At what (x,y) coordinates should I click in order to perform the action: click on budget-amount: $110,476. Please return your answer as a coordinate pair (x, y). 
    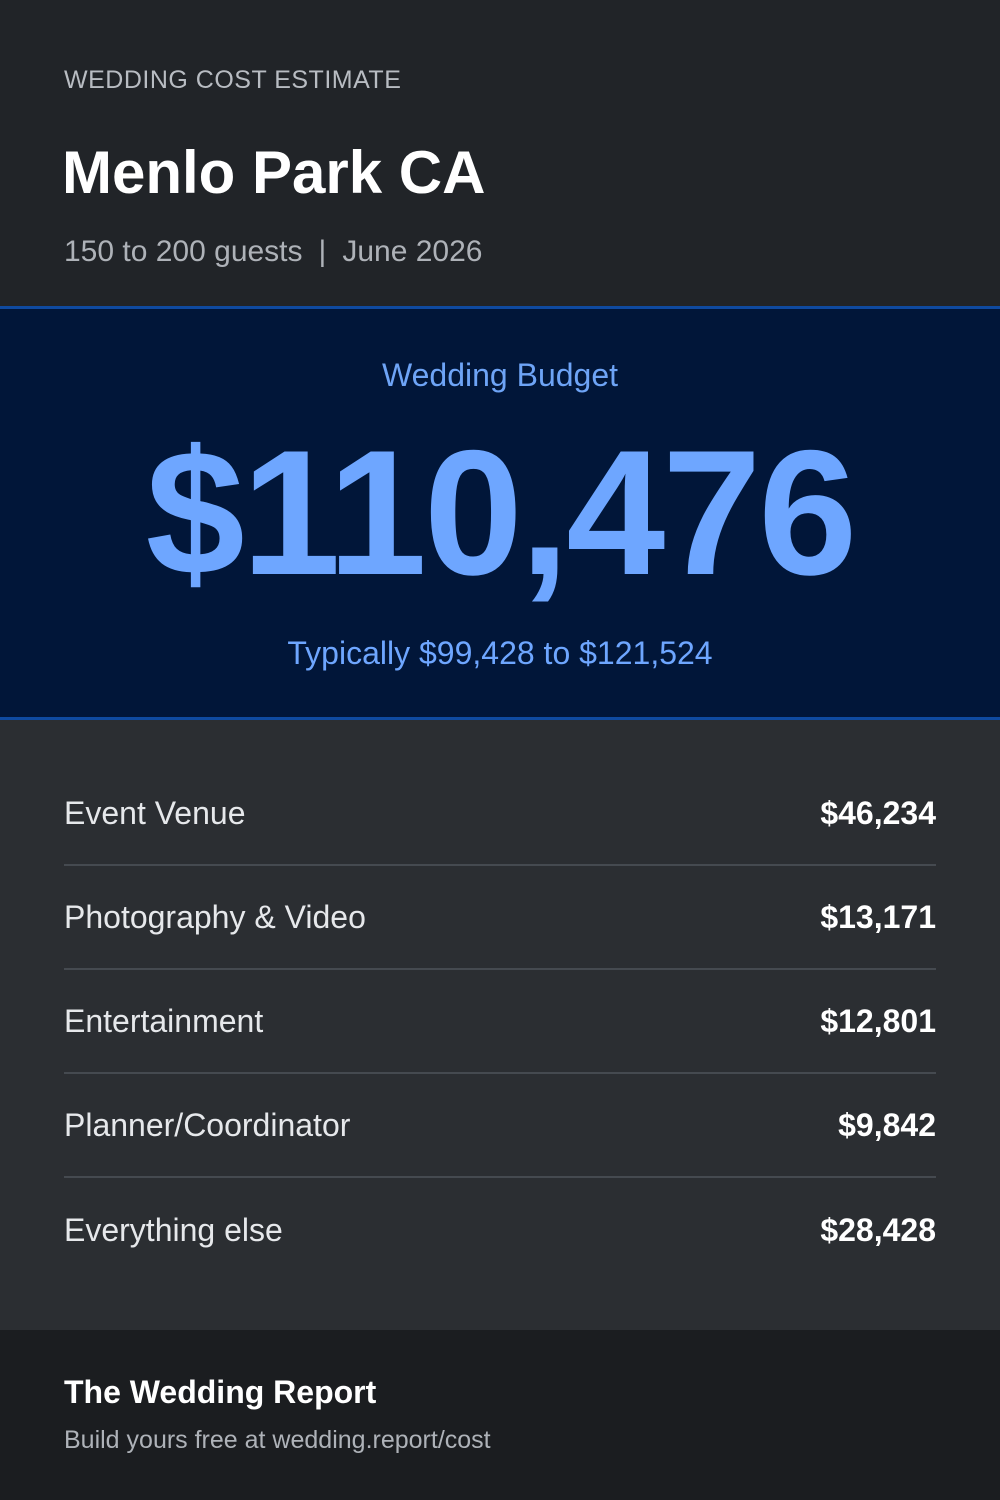
    Looking at the image, I should click on (501, 512).